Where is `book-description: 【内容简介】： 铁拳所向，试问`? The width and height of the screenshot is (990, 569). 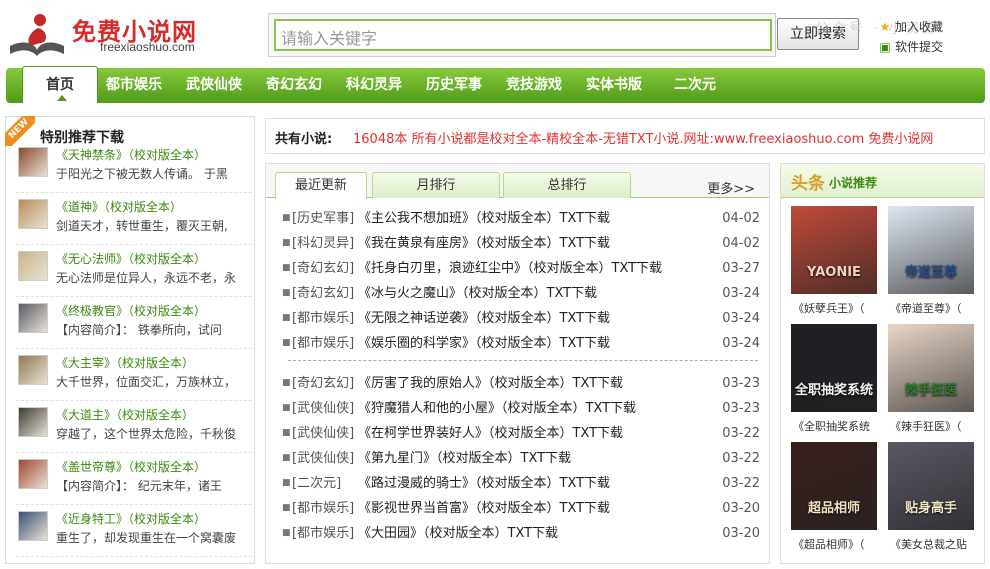 book-description: 【内容简介】： 铁拳所向，试问 is located at coordinates (139, 330).